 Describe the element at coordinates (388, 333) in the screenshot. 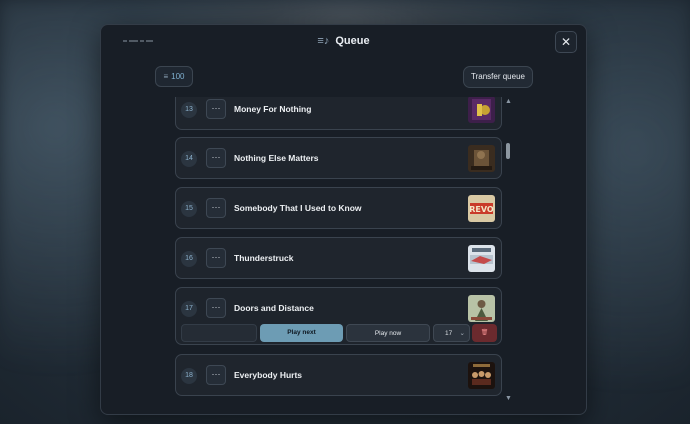

I see `play-now-button: Play now` at that location.